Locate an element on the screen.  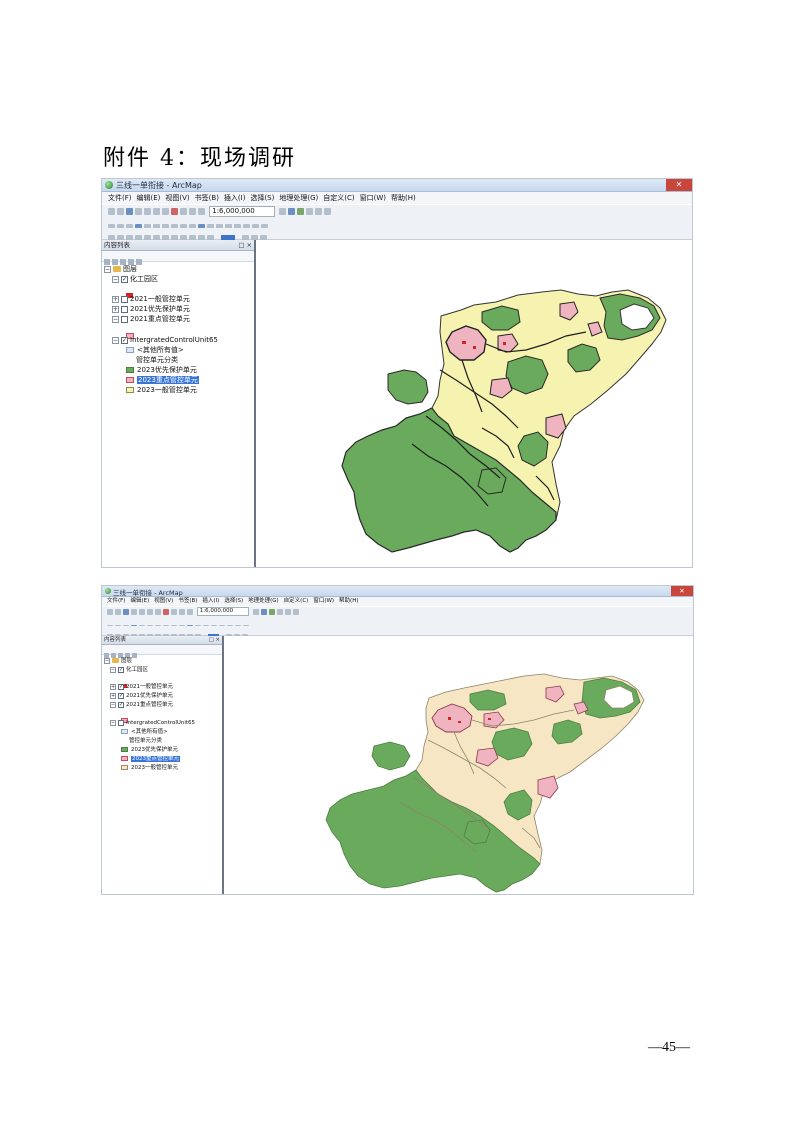
cut-icon is located at coordinates (142, 611).